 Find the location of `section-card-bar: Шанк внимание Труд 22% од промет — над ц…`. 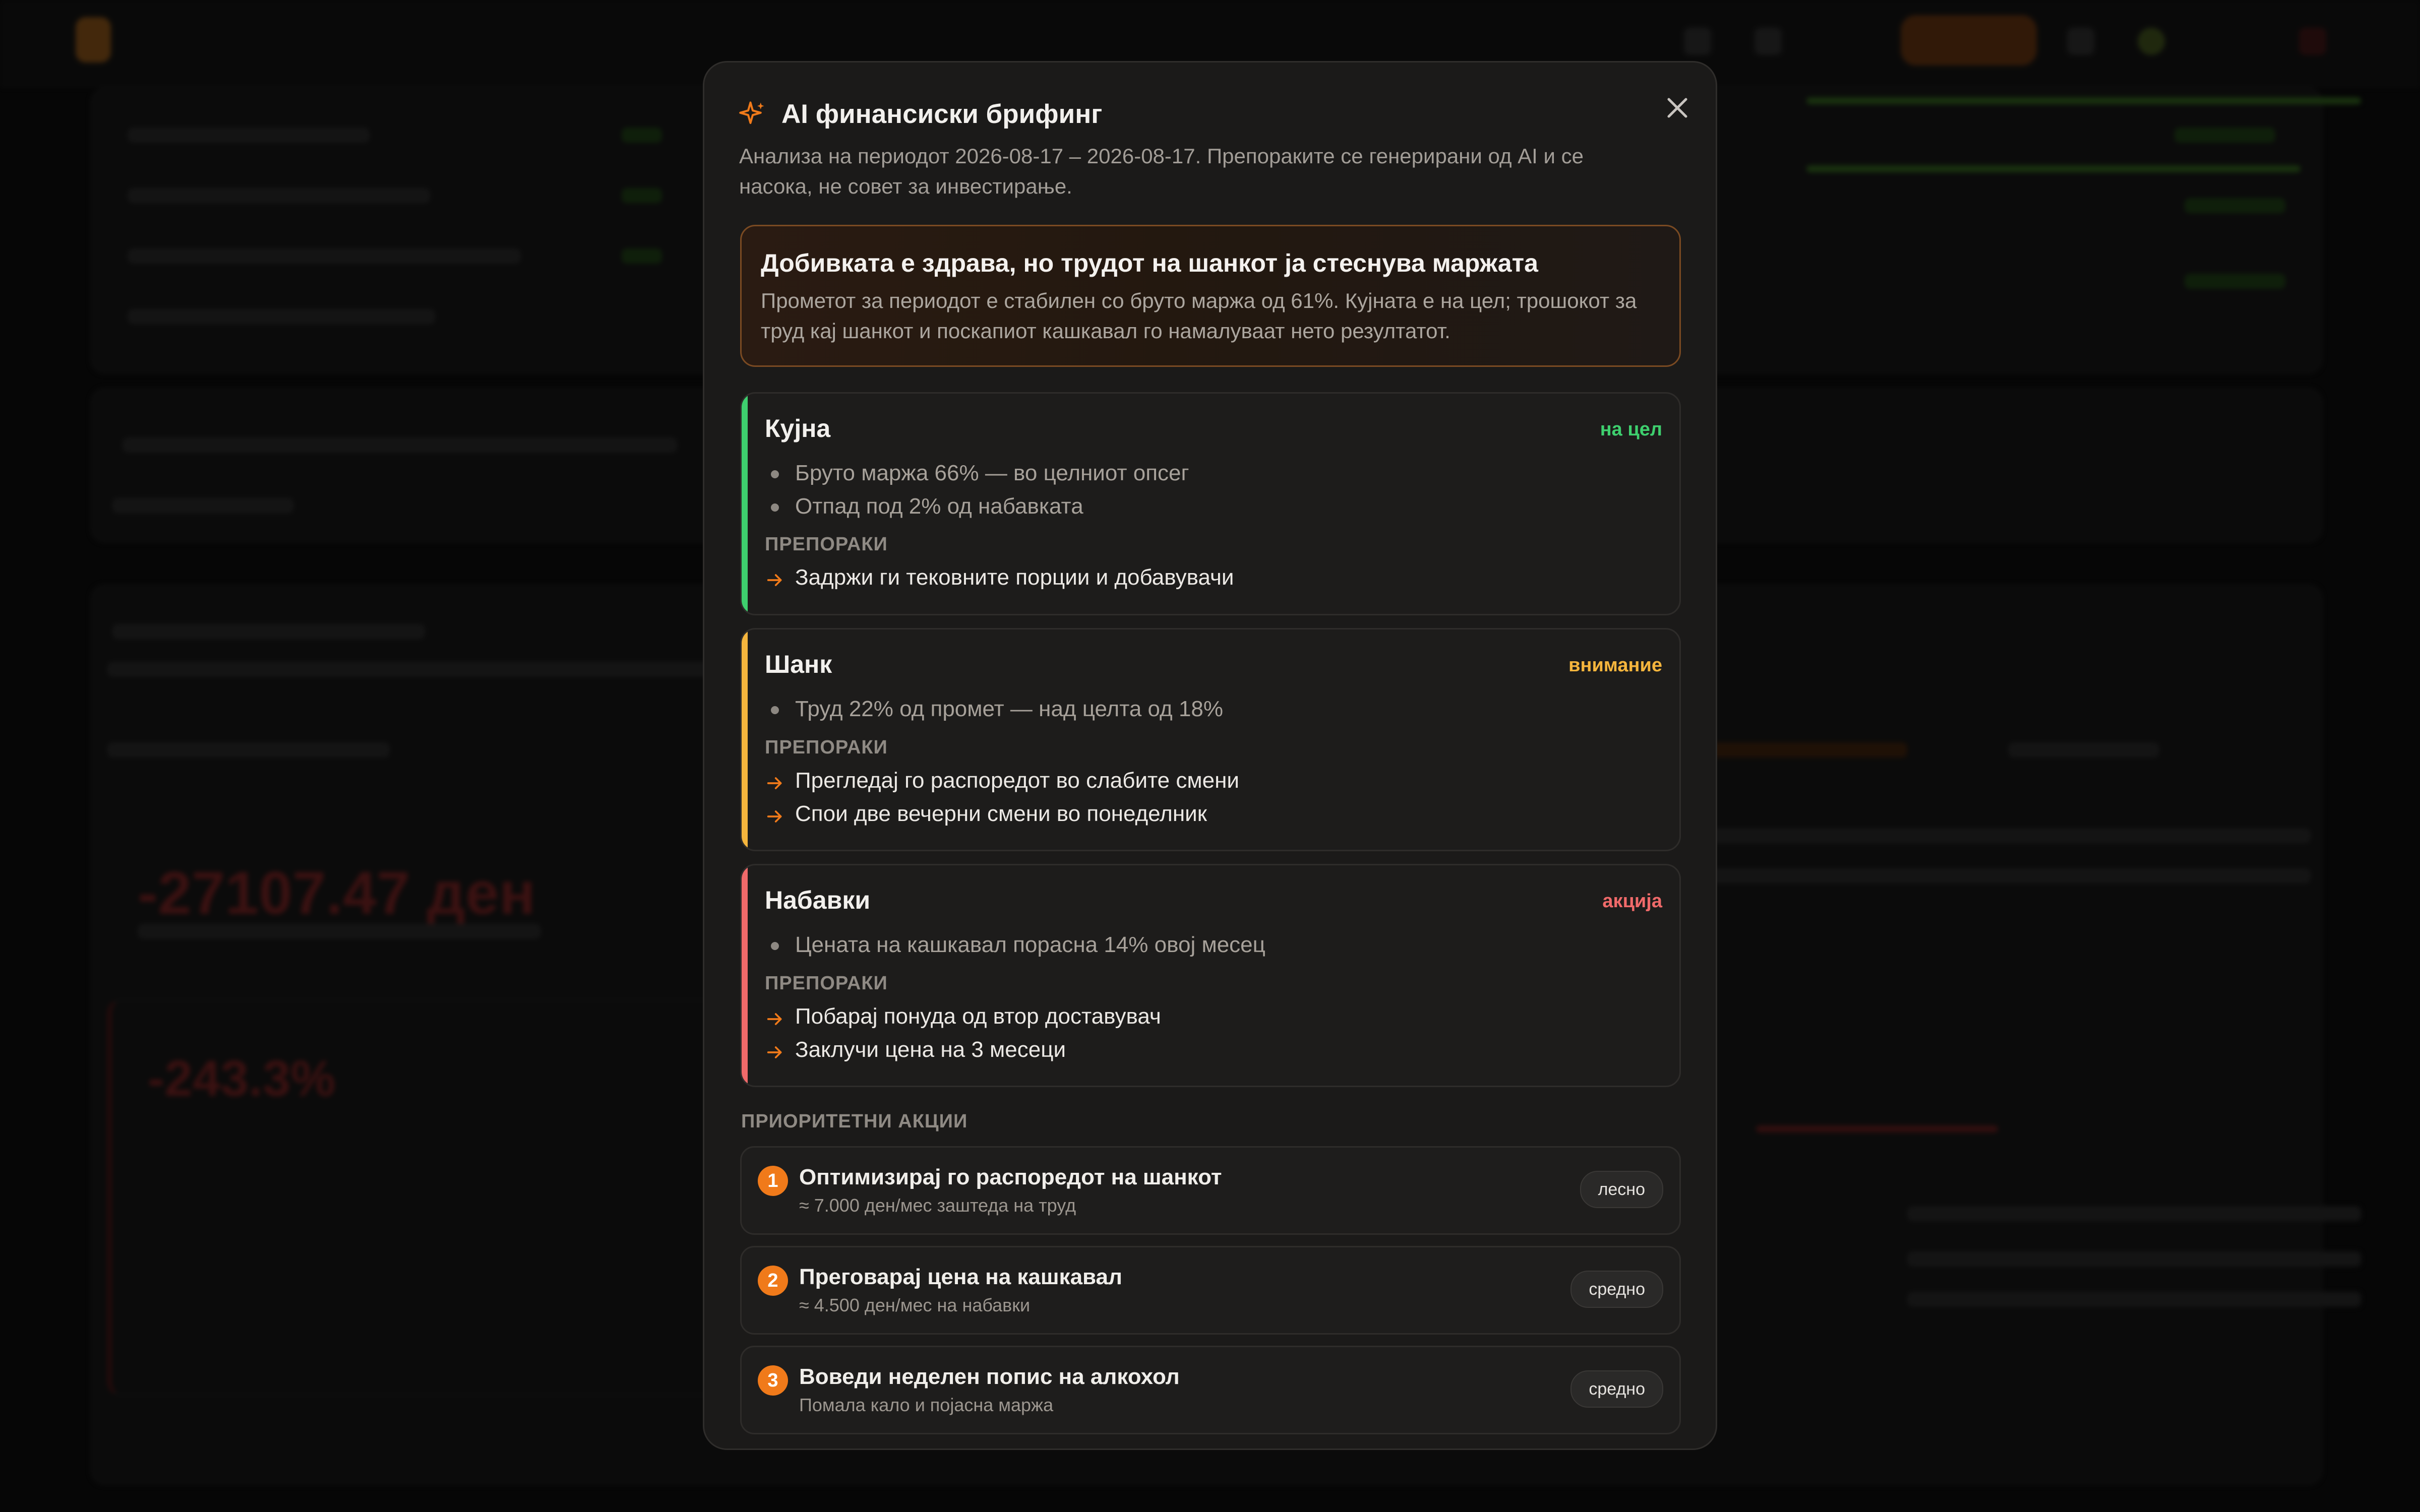

section-card-bar: Шанк внимание Труд 22% од промет — над ц… is located at coordinates (1210, 739).